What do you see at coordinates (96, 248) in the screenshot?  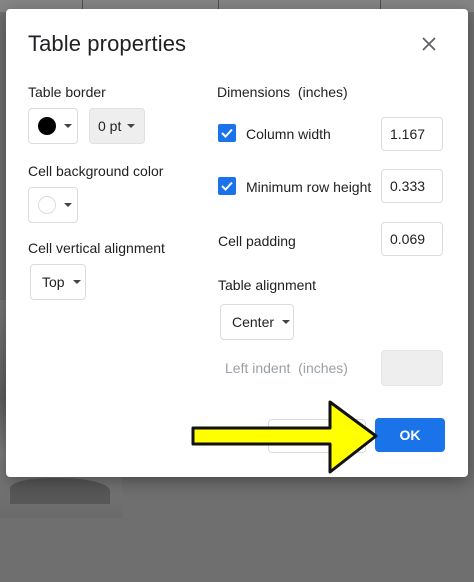 I see `vertical-alignment-label: Cell vertical alignment` at bounding box center [96, 248].